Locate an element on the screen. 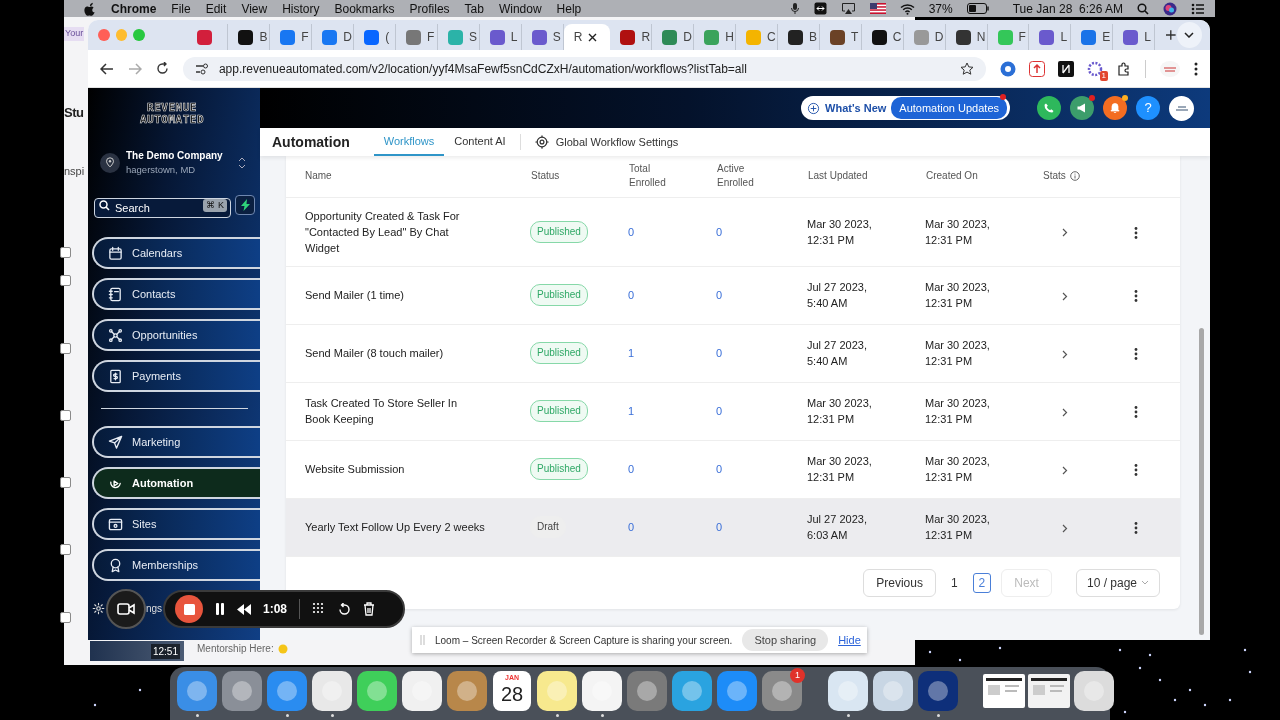  announcements-button is located at coordinates (1082, 108).